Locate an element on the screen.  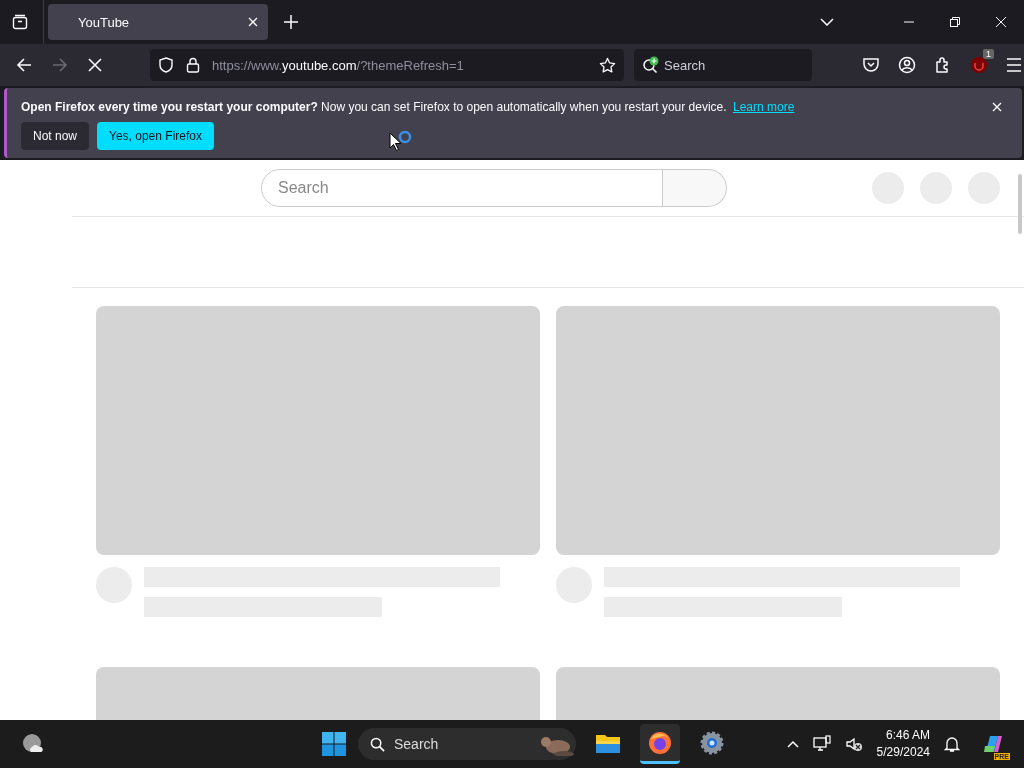
chevron-up-icon is located at coordinates (792, 744).